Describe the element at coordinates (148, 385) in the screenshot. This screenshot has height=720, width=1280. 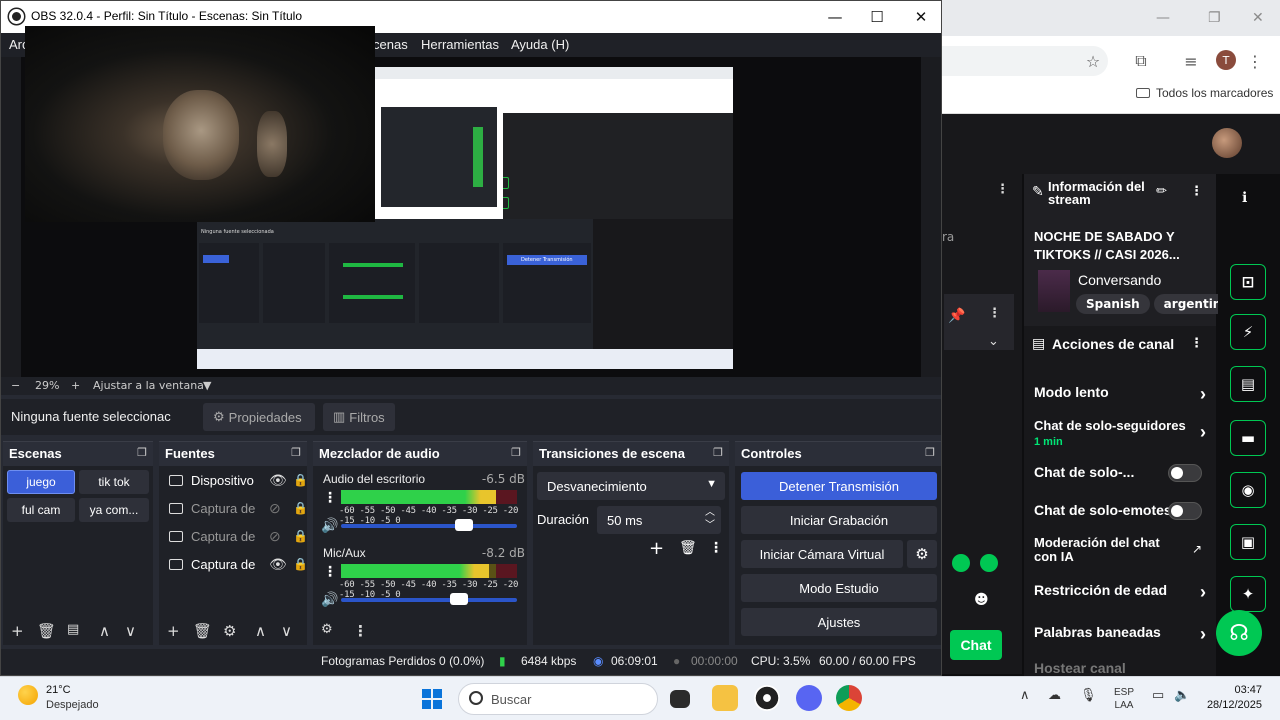
I see `fit-to-window: Ajustar a la ventana` at that location.